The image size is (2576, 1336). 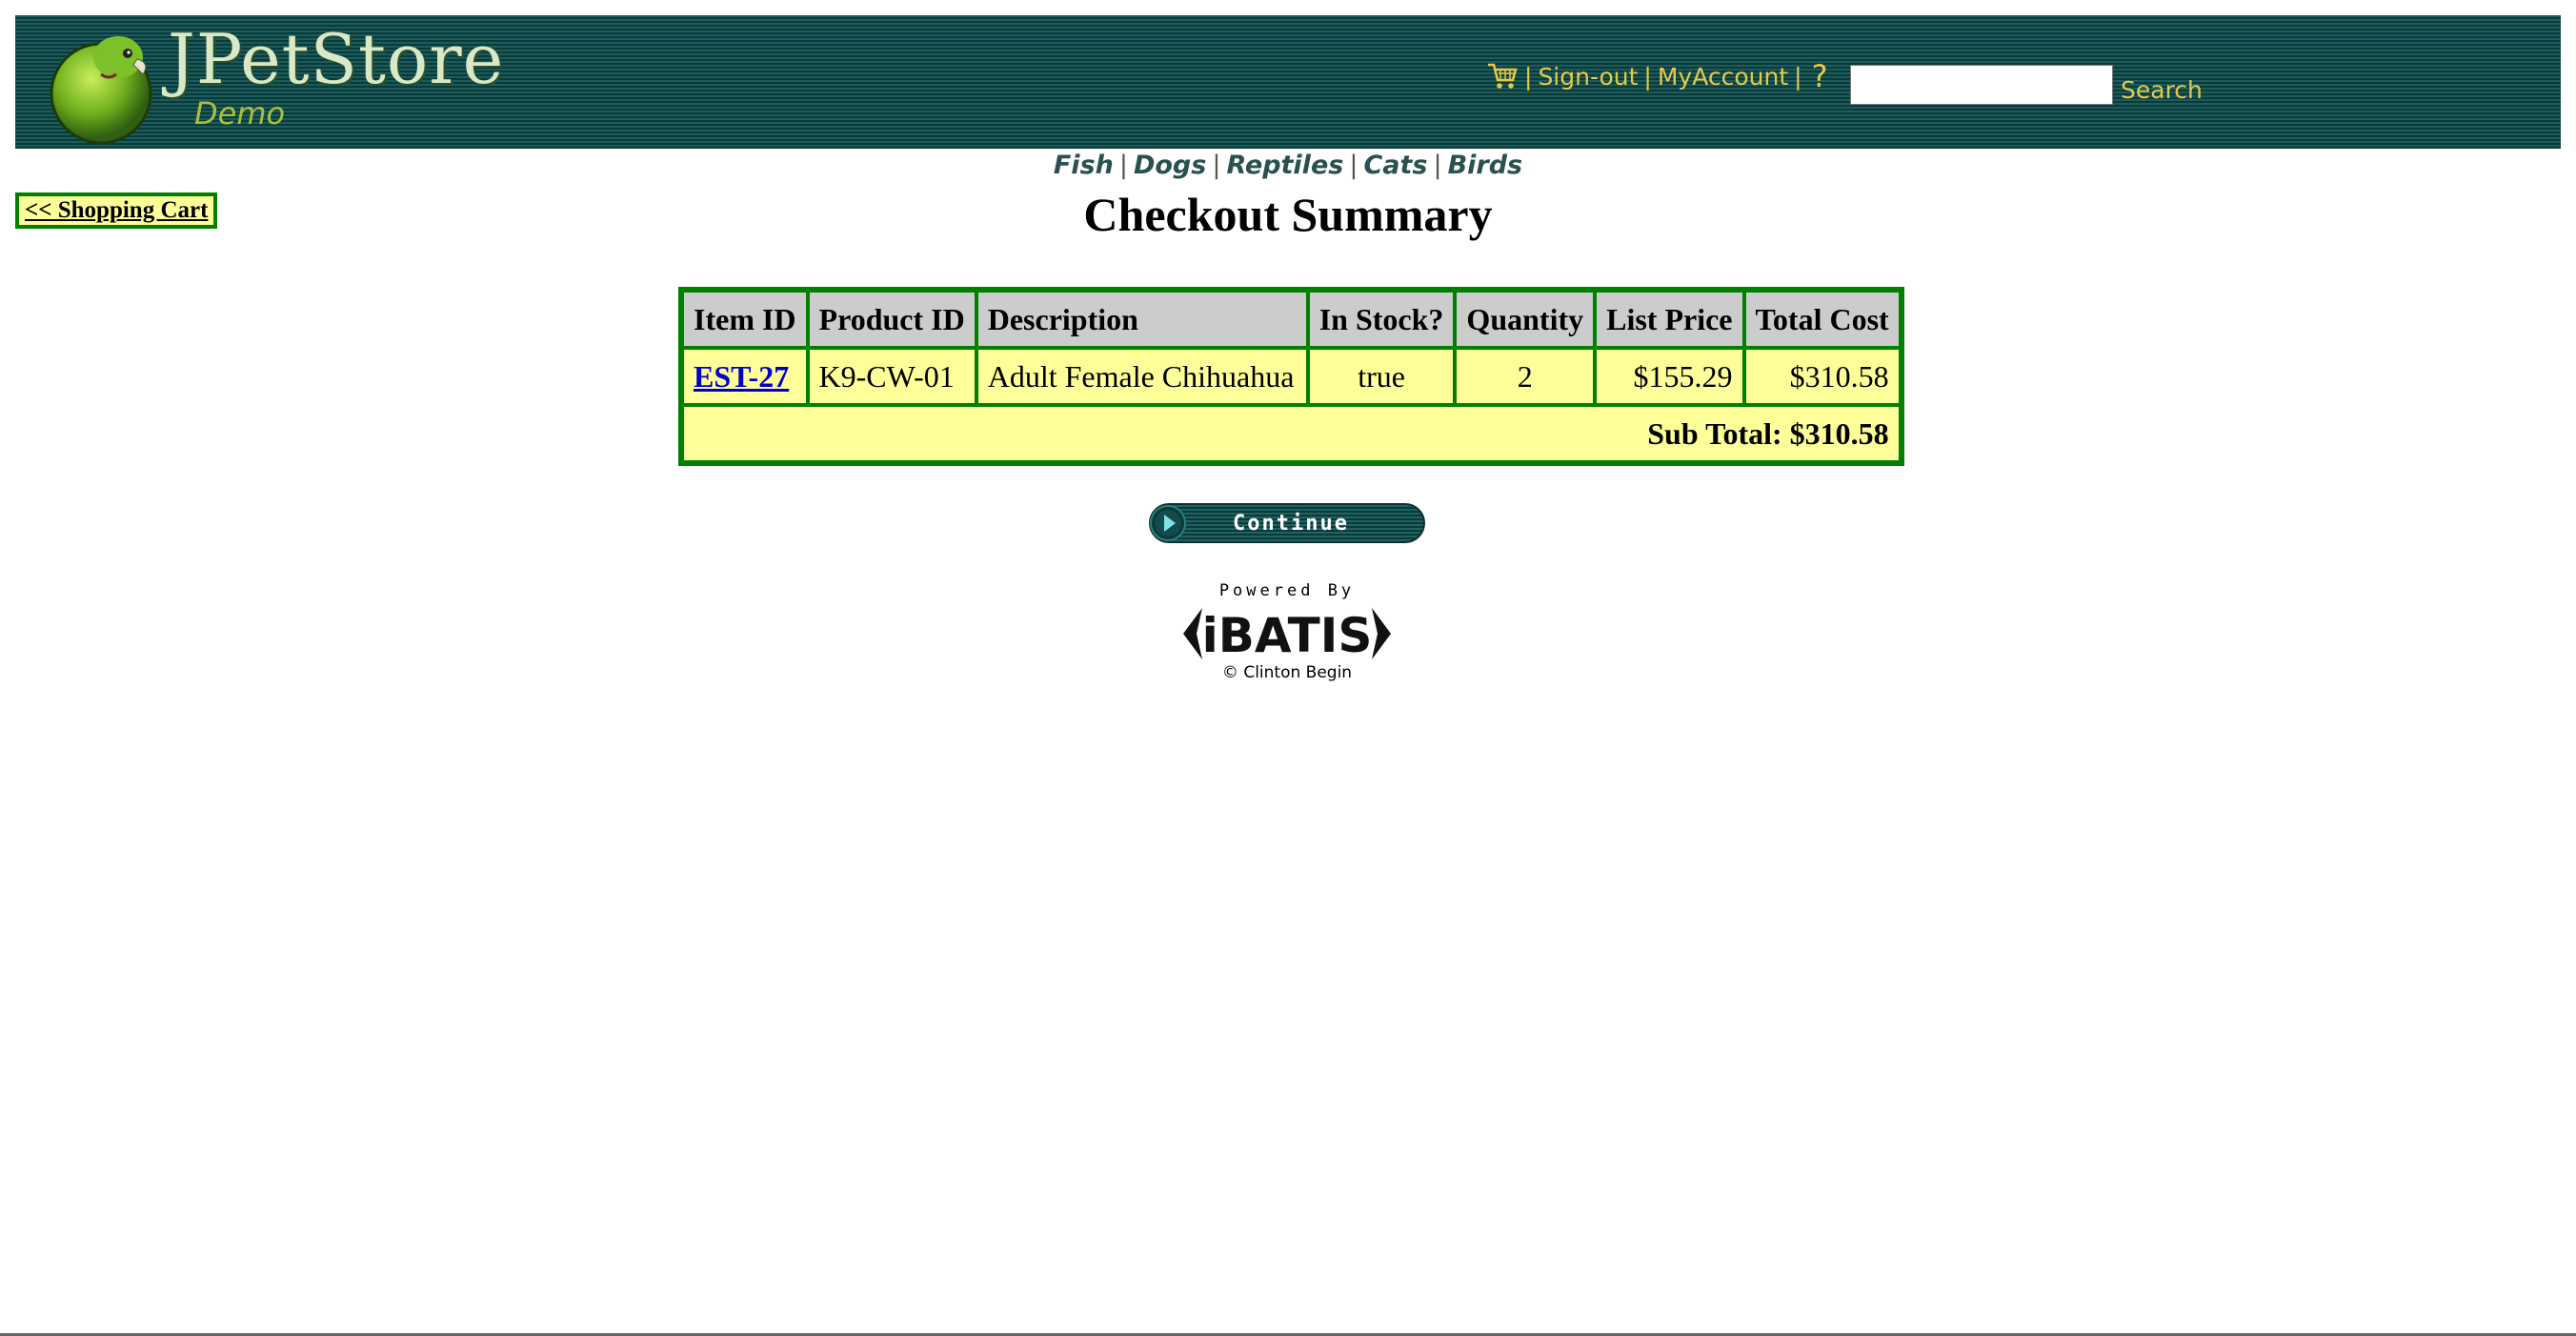 I want to click on page-title: Checkout Summary, so click(x=1288, y=214).